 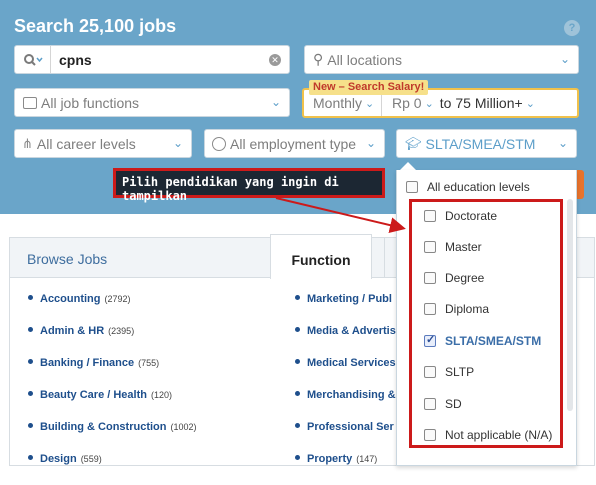 I want to click on function-link: Merchandising &, so click(x=351, y=395).